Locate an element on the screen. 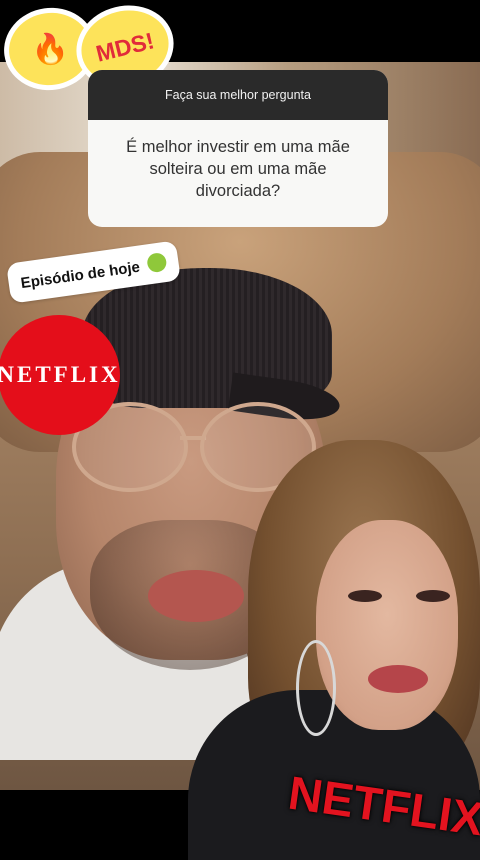 The width and height of the screenshot is (480, 860). mds-text: MDS! is located at coordinates (125, 46).